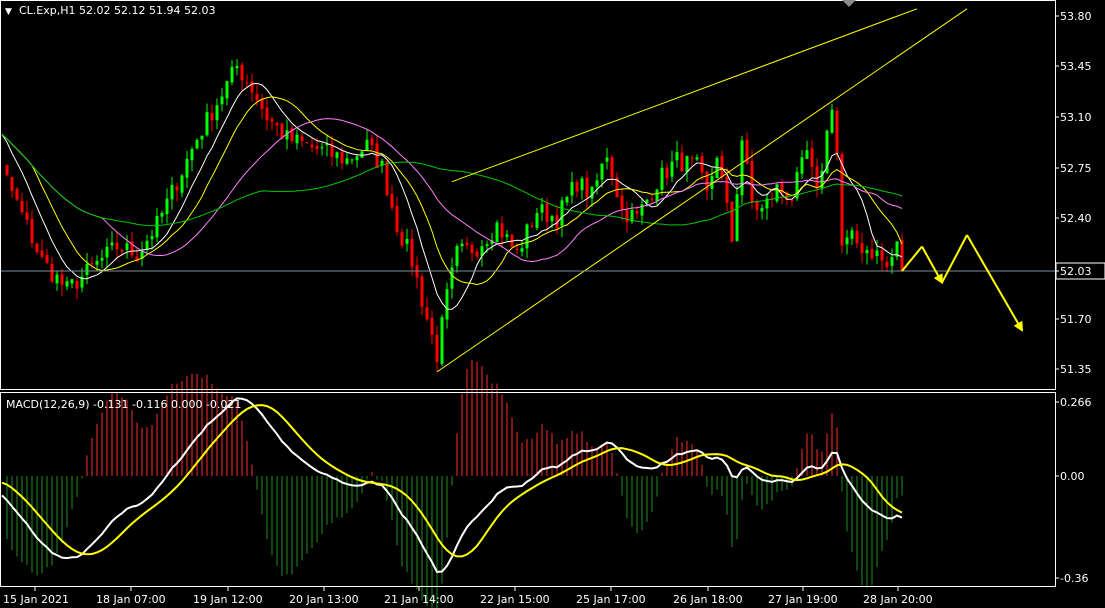 The image size is (1105, 608). Describe the element at coordinates (1076, 16) in the screenshot. I see `price-tick-label: 53.80` at that location.